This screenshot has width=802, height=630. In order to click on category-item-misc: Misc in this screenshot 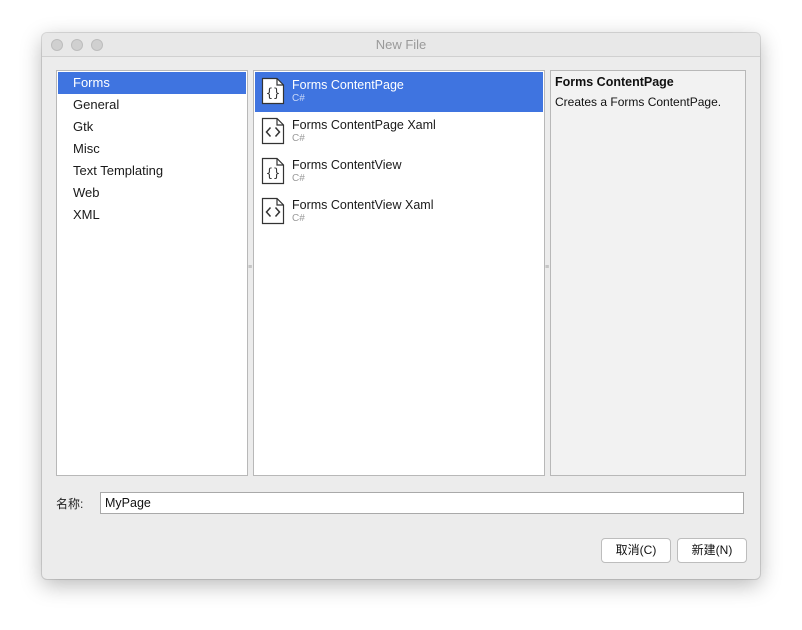, I will do `click(152, 149)`.